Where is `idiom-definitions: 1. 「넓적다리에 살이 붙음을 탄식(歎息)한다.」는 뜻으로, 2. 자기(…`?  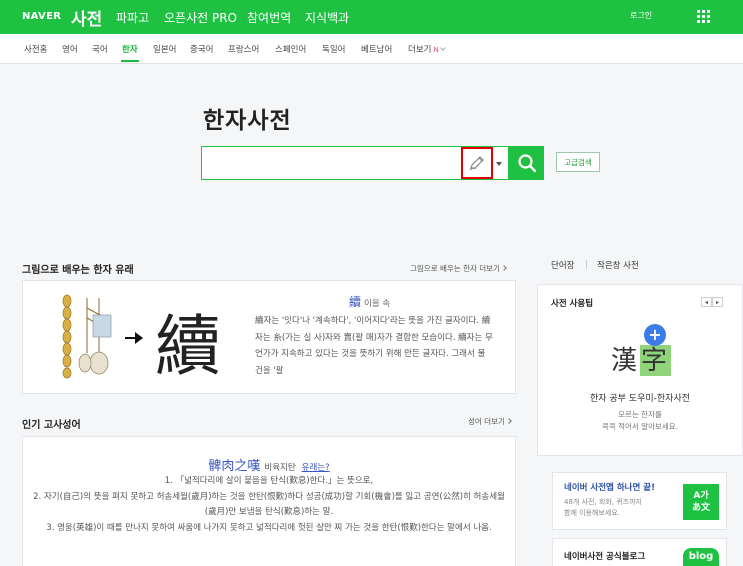
idiom-definitions: 1. 「넓적다리에 살이 붙음을 탄식(歎息)한다.」는 뜻으로, 2. 자기(… is located at coordinates (269, 505).